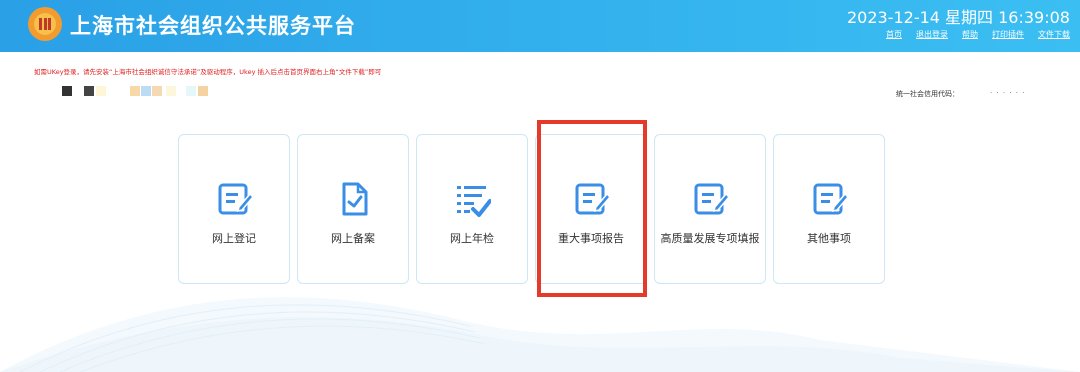 Image resolution: width=1080 pixels, height=372 pixels. Describe the element at coordinates (234, 238) in the screenshot. I see `card-label: 网上登记` at that location.